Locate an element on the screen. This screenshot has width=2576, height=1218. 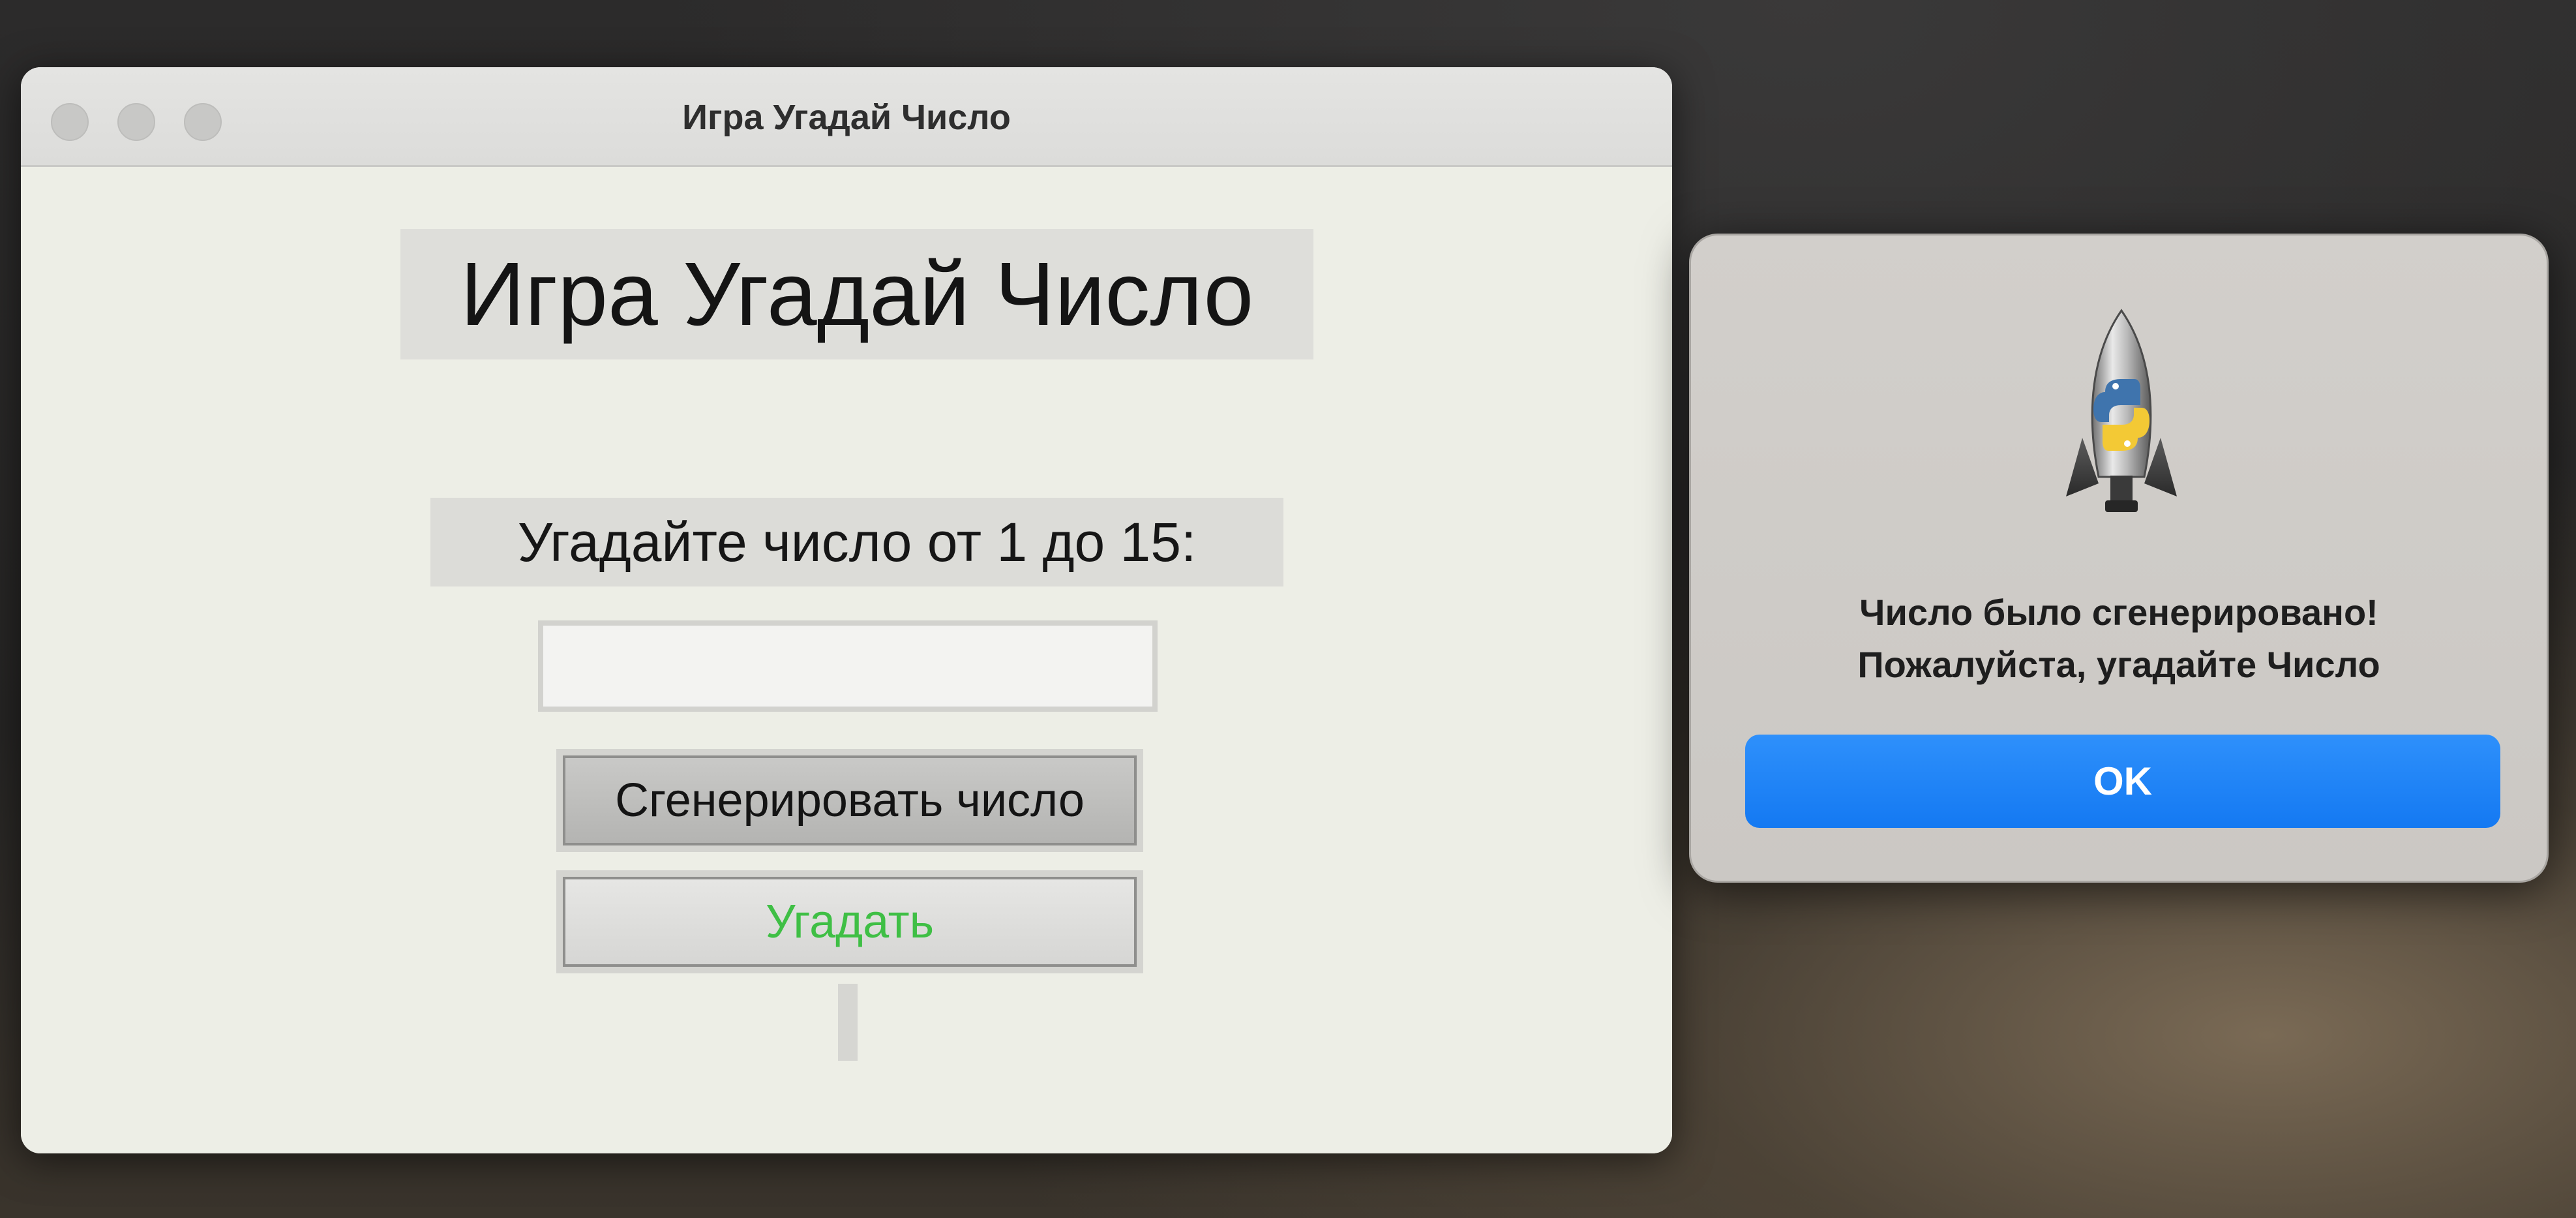
title-bar: Игра Угадай Число is located at coordinates (846, 117).